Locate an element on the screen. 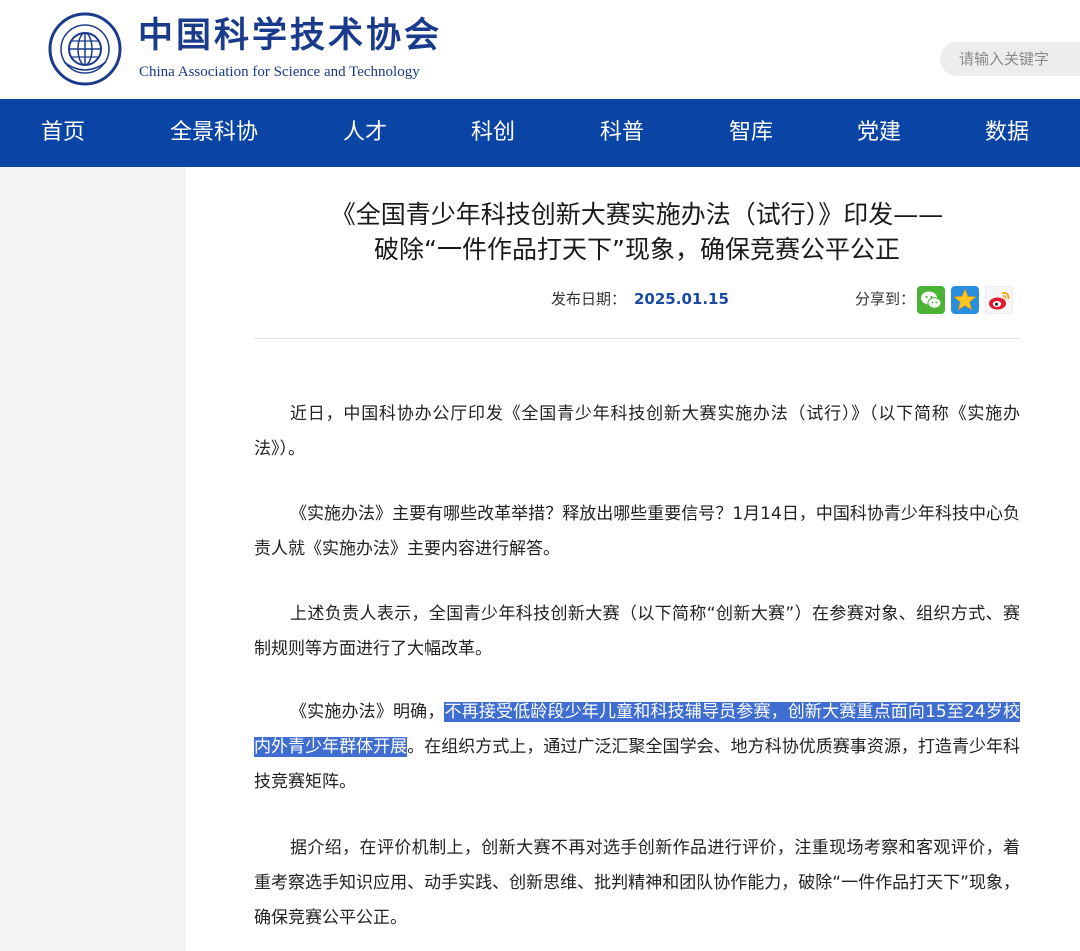 The width and height of the screenshot is (1080, 951). nav-item-think-tank: 智库 is located at coordinates (751, 133).